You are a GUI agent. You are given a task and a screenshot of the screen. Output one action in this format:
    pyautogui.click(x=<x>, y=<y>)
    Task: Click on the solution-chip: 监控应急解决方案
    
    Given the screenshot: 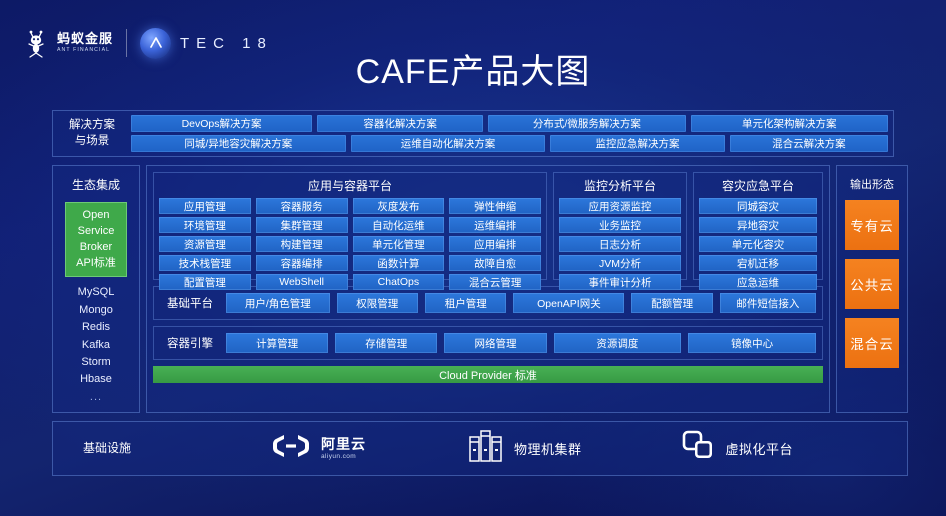 What is the action you would take?
    pyautogui.click(x=637, y=143)
    